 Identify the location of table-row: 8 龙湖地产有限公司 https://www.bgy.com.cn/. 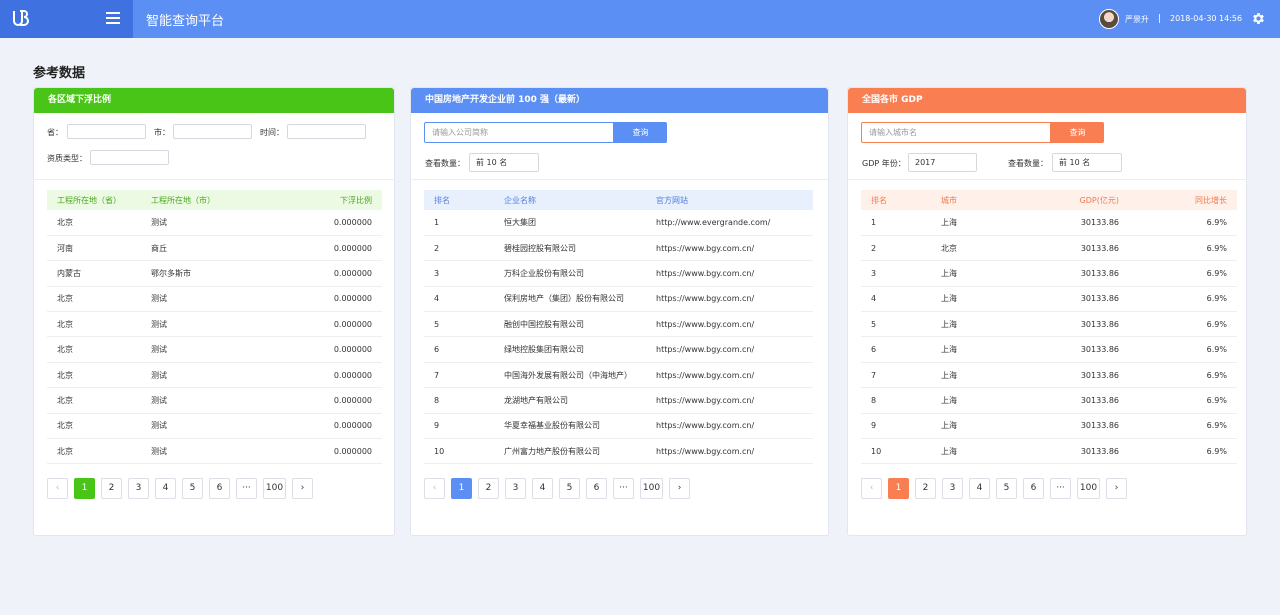
(618, 400).